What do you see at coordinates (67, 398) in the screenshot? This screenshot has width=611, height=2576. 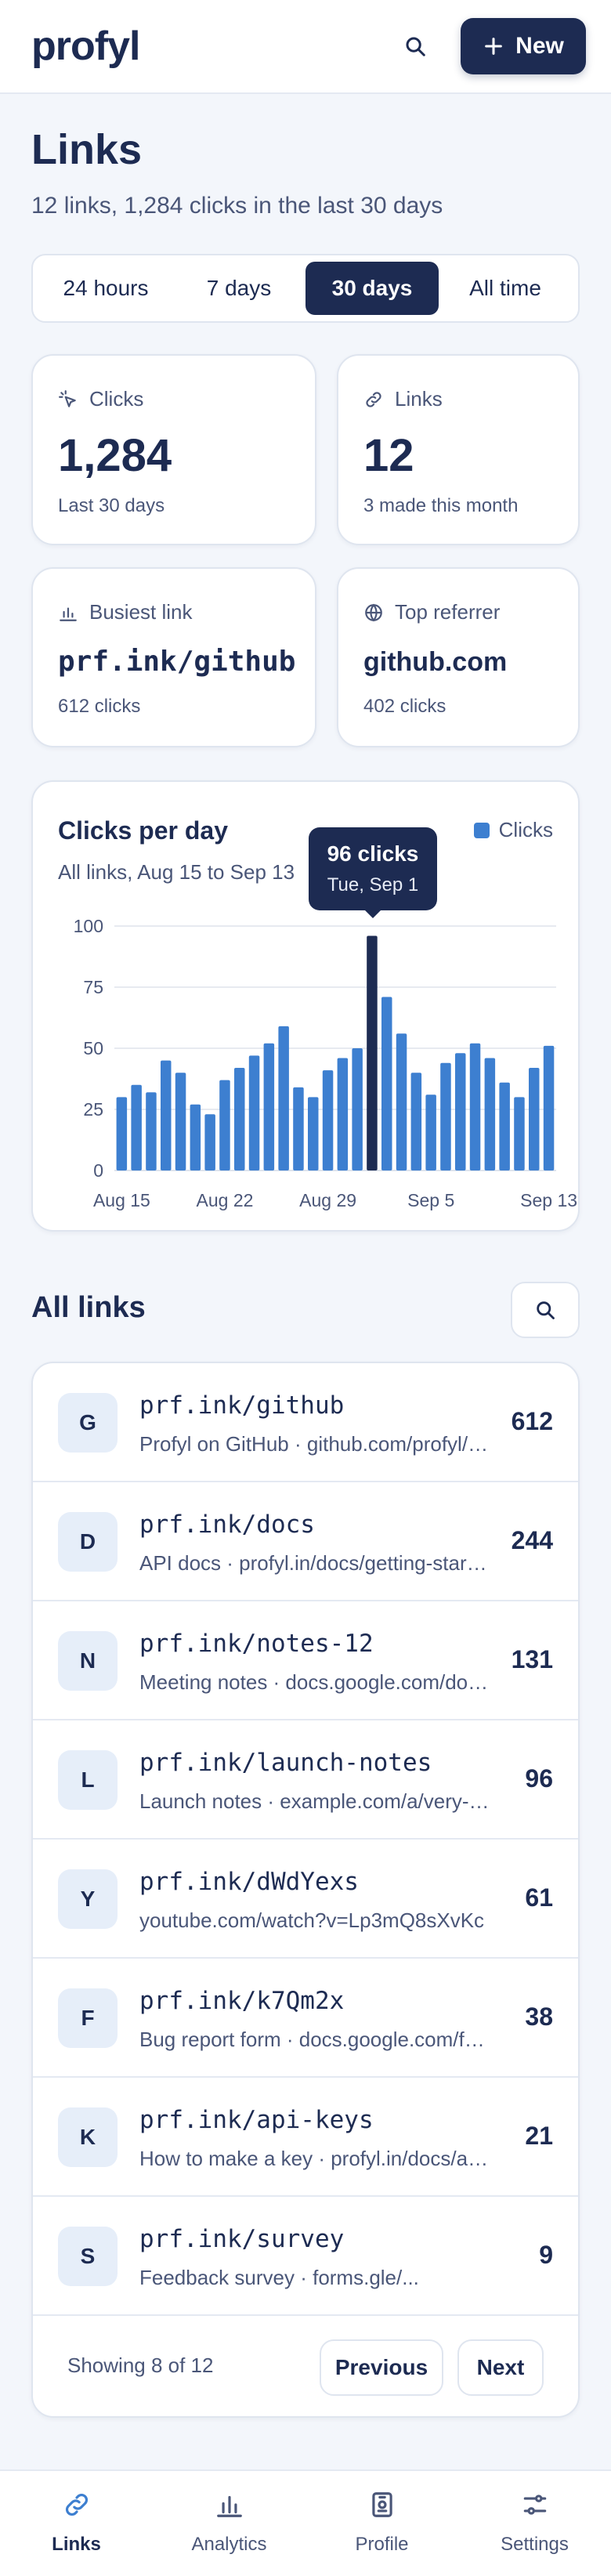 I see `cursor-click-icon` at bounding box center [67, 398].